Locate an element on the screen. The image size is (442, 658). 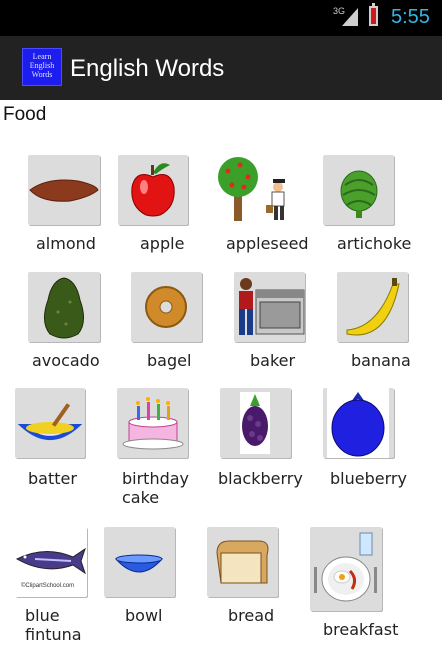
word-label-bagel: bagel is located at coordinates (169, 360).